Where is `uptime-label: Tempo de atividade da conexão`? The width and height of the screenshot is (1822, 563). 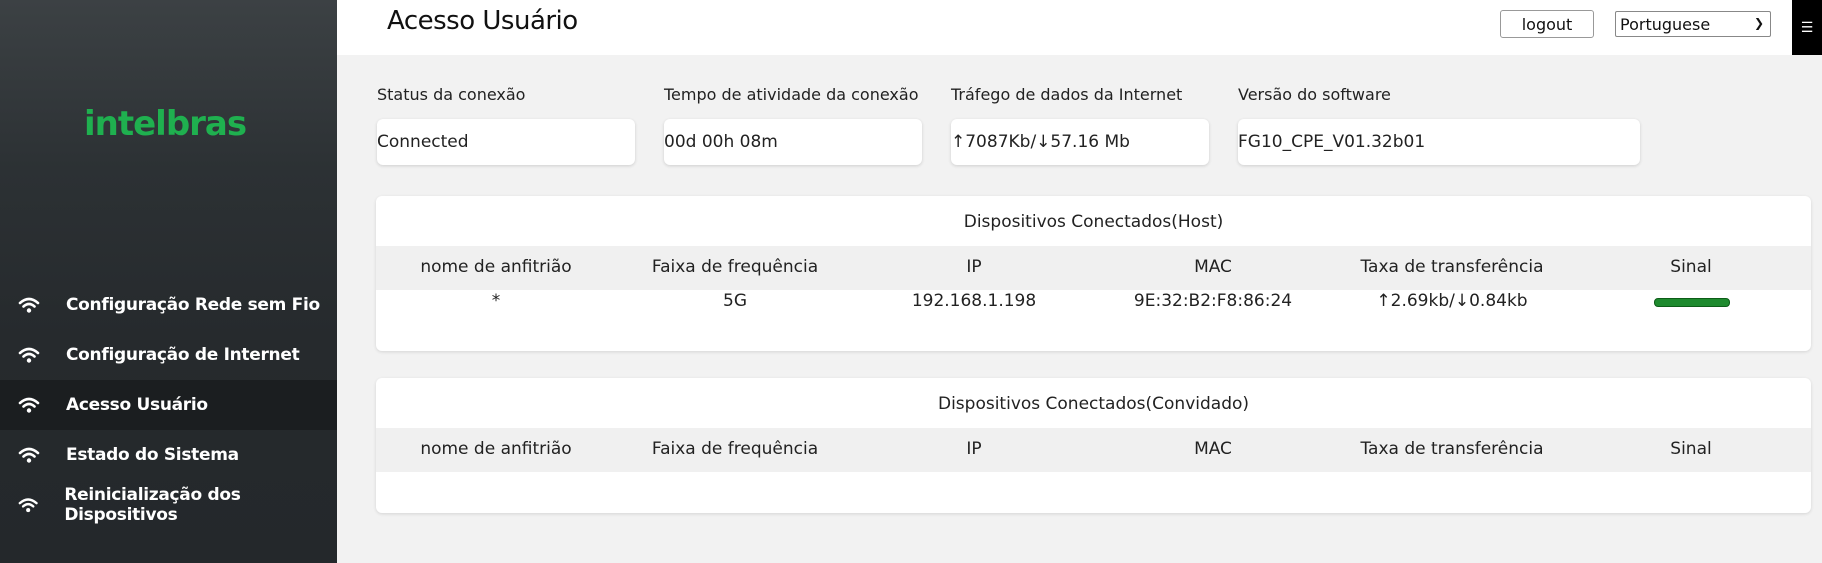
uptime-label: Tempo de atividade da conexão is located at coordinates (791, 94).